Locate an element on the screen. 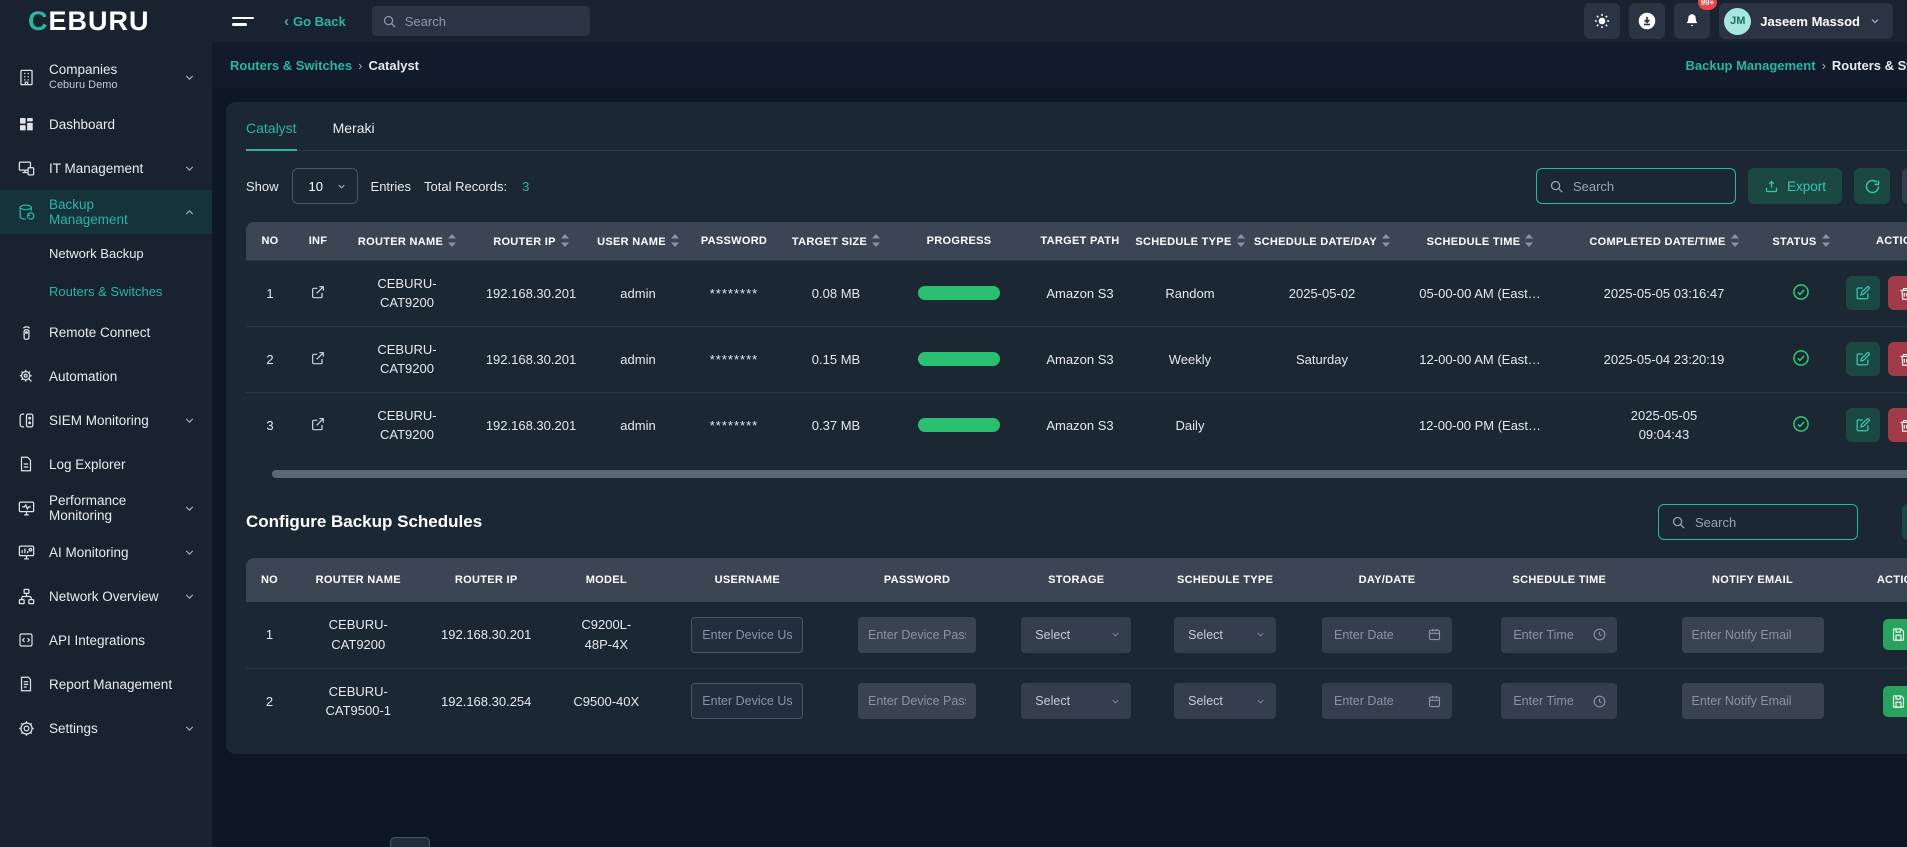 The width and height of the screenshot is (1907, 847). router-ip: 192.168.30.254 is located at coordinates (486, 700).